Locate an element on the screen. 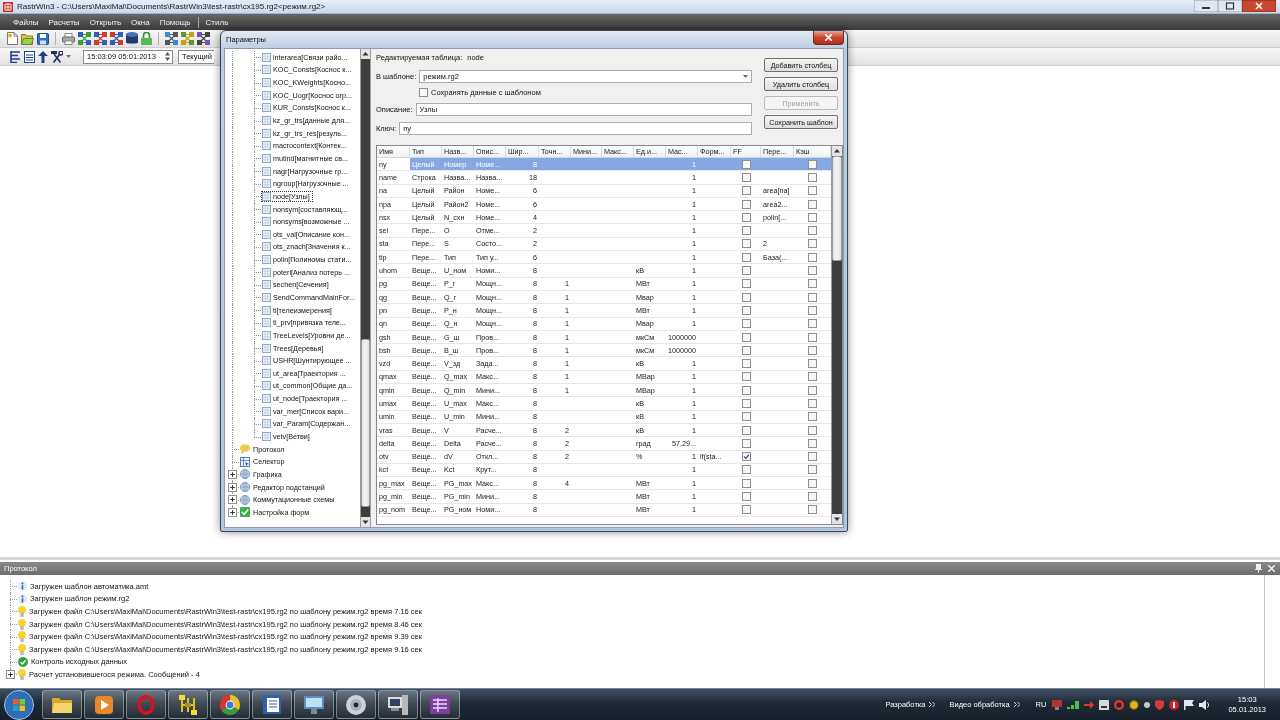  gear-icon is located at coordinates (1134, 704).